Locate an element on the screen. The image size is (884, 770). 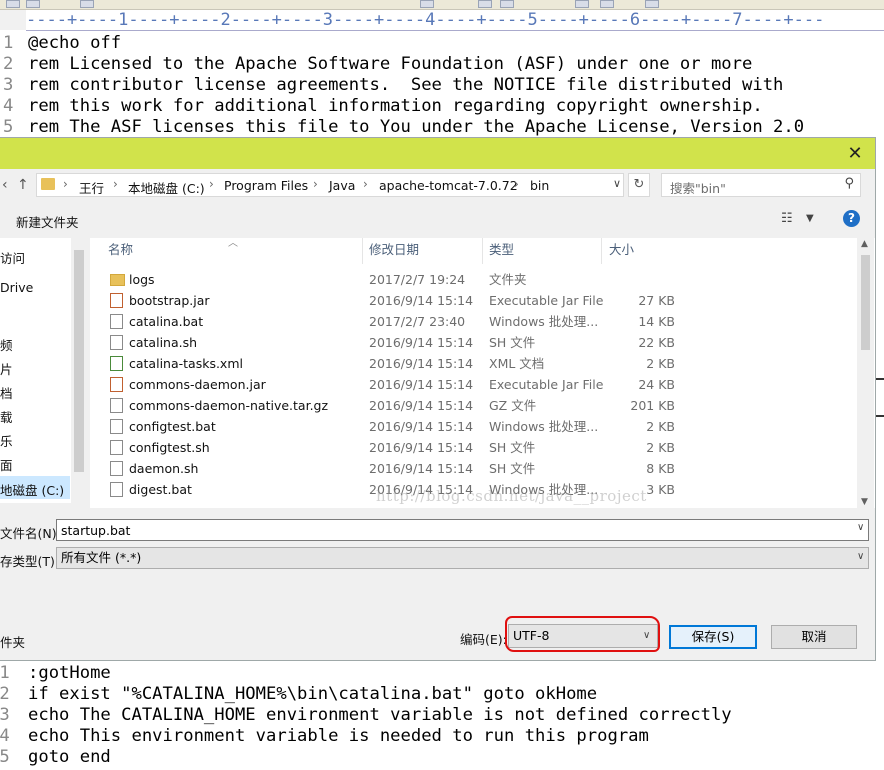
column-header-size: 大小 is located at coordinates (621, 251).